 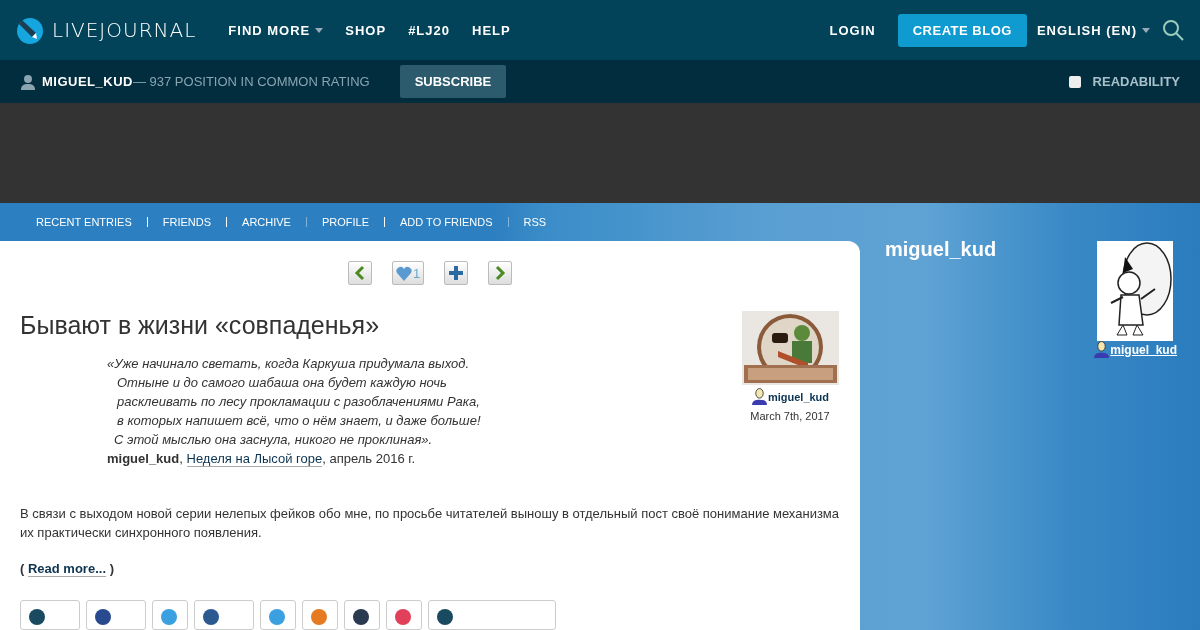 What do you see at coordinates (453, 81) in the screenshot?
I see `subscribe-button: SUBSCRIBE` at bounding box center [453, 81].